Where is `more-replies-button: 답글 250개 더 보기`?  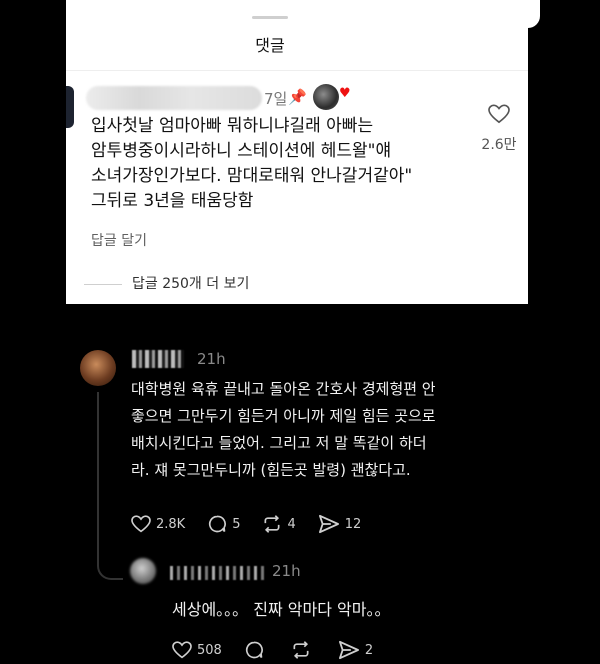 more-replies-button: 답글 250개 더 보기 is located at coordinates (166, 283).